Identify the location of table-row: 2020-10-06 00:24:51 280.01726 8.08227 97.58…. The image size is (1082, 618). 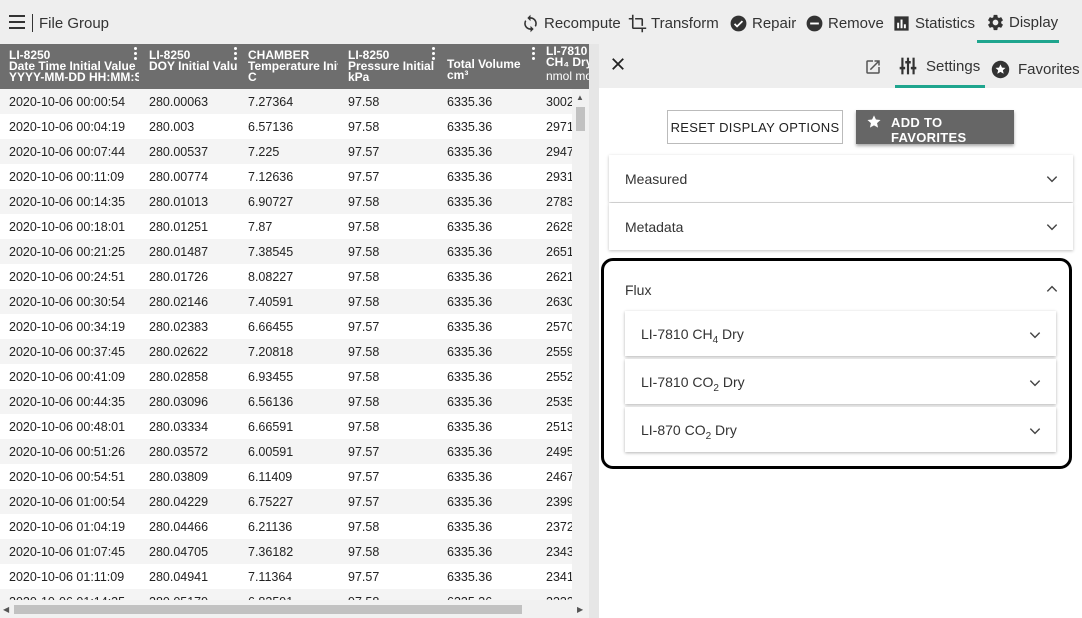
(286, 276).